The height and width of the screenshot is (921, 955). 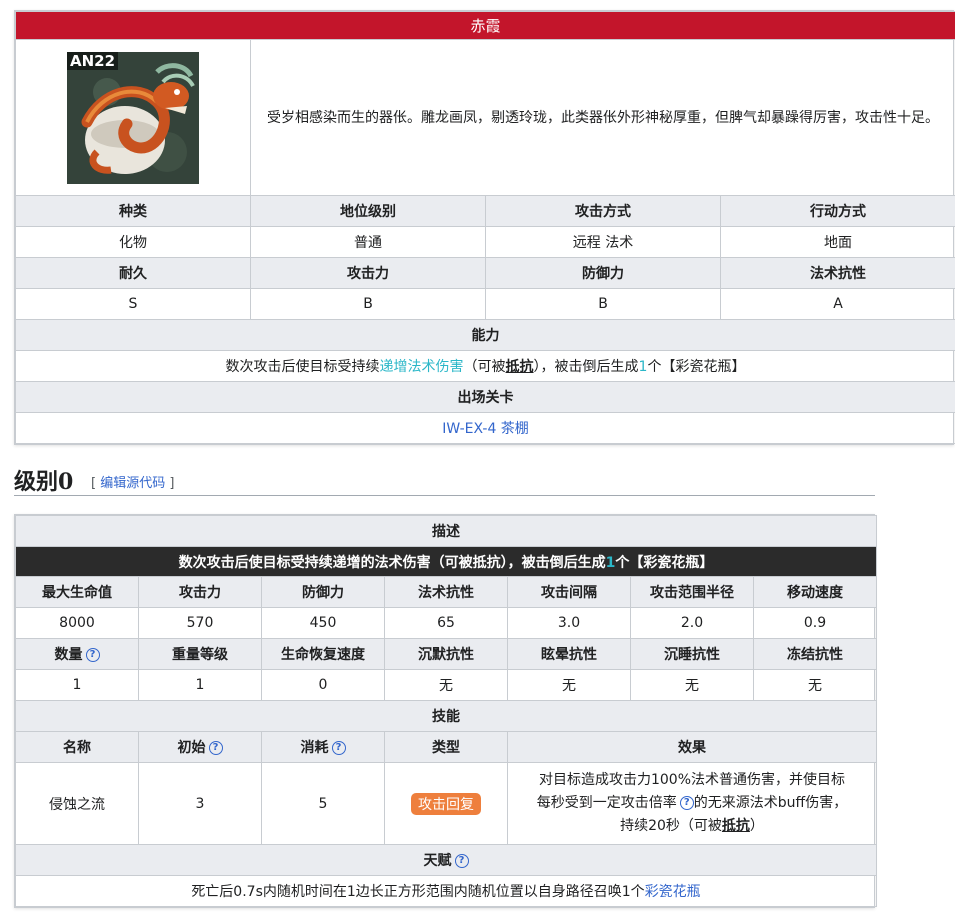 I want to click on level-desc-tail: 个【彩瓷花瓶】, so click(x=664, y=562).